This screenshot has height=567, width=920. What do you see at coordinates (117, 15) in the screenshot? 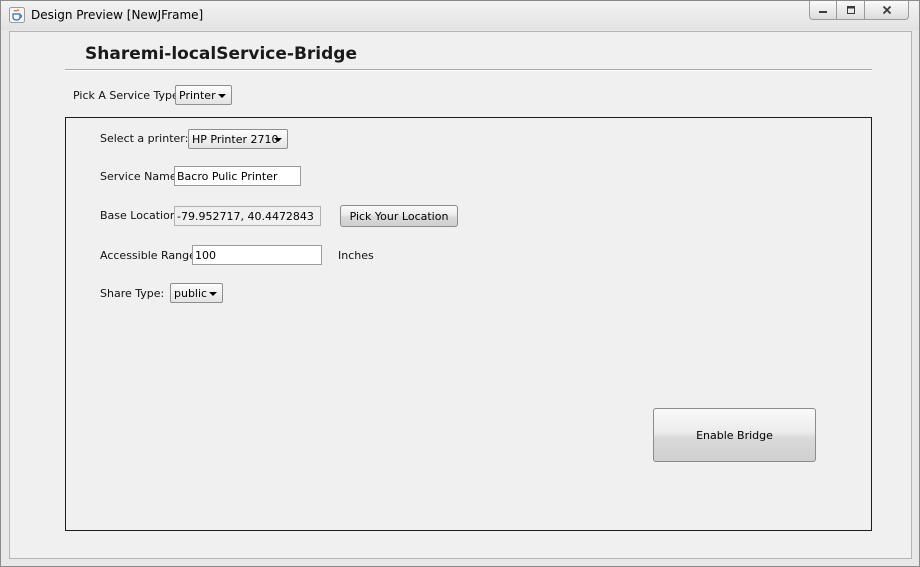
I see `window-title: Design Preview [NewJFrame]` at bounding box center [117, 15].